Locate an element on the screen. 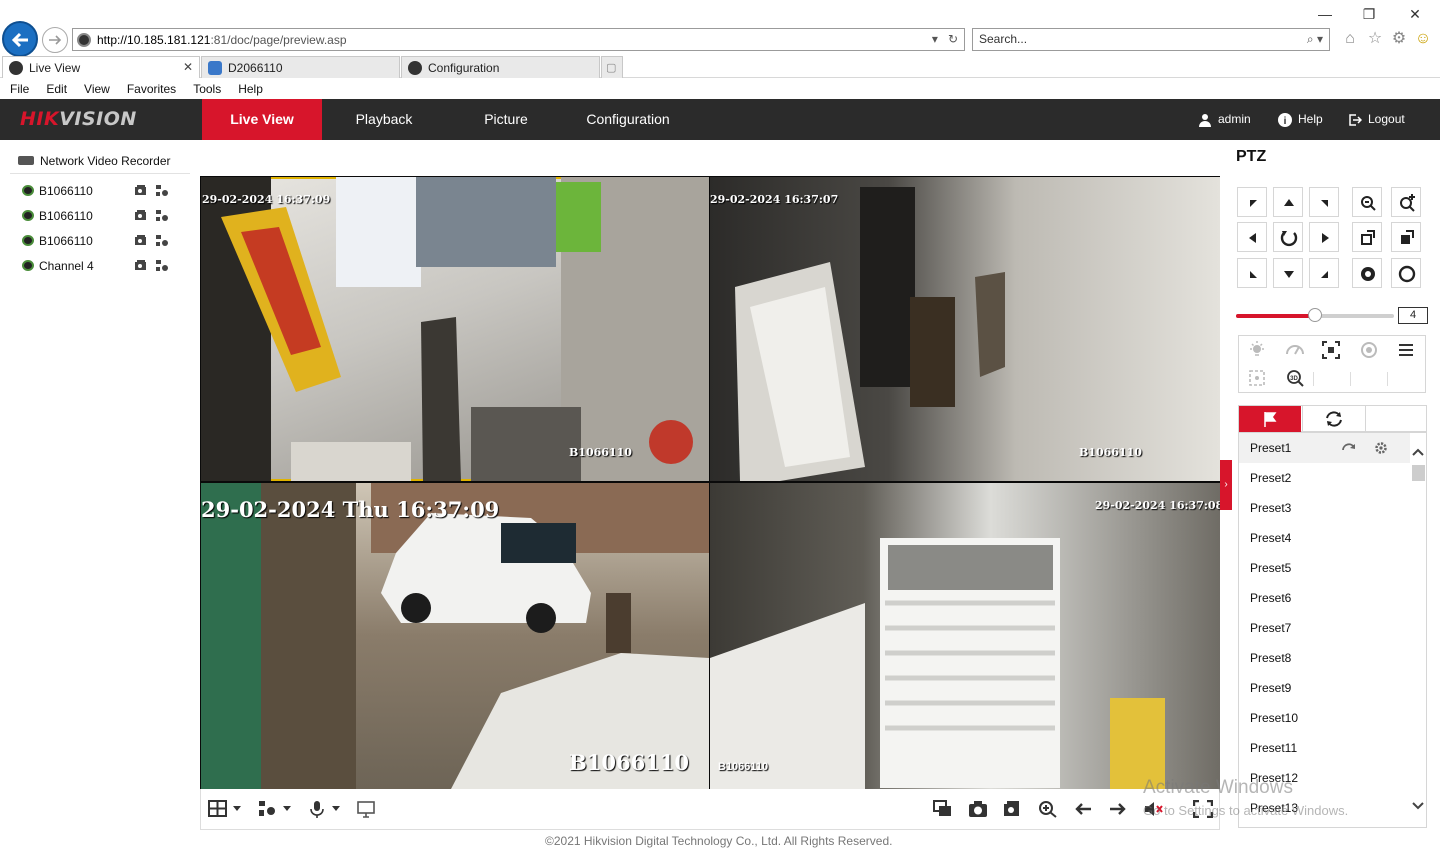 This screenshot has height=852, width=1440. menu-edit: Edit is located at coordinates (56, 89).